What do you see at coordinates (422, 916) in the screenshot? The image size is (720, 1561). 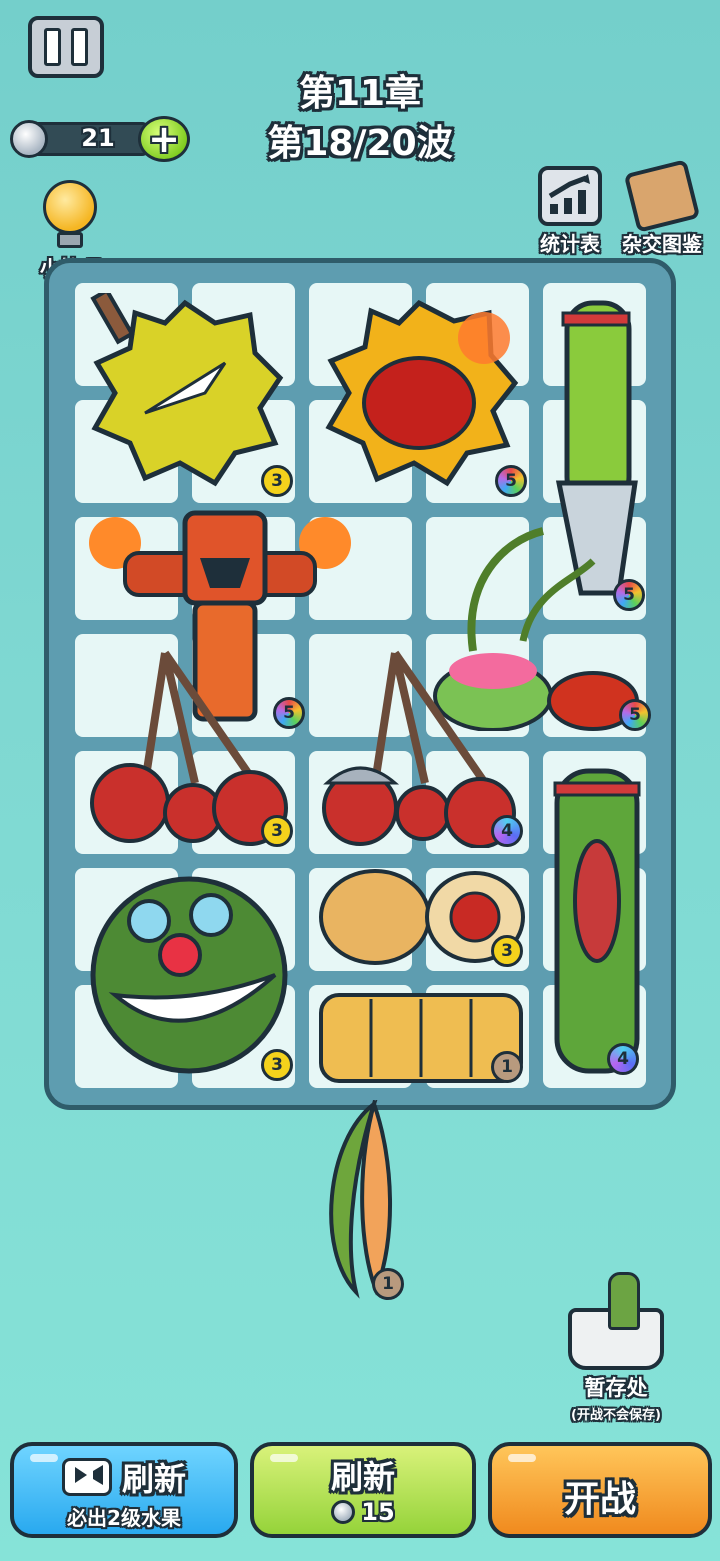 I see `melon-eye-unit: 3` at bounding box center [422, 916].